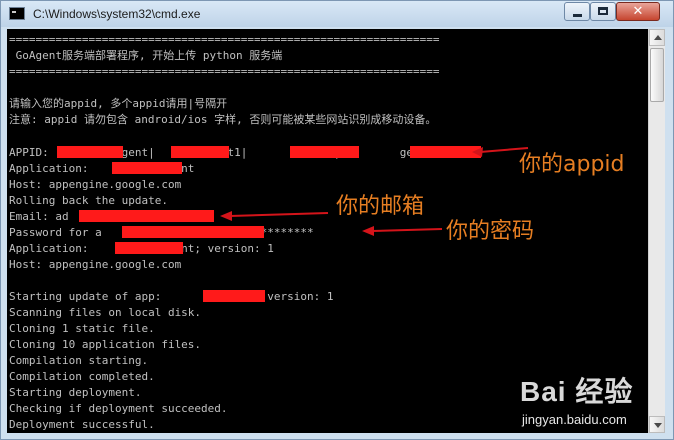  I want to click on close-icon: ✕, so click(638, 11).